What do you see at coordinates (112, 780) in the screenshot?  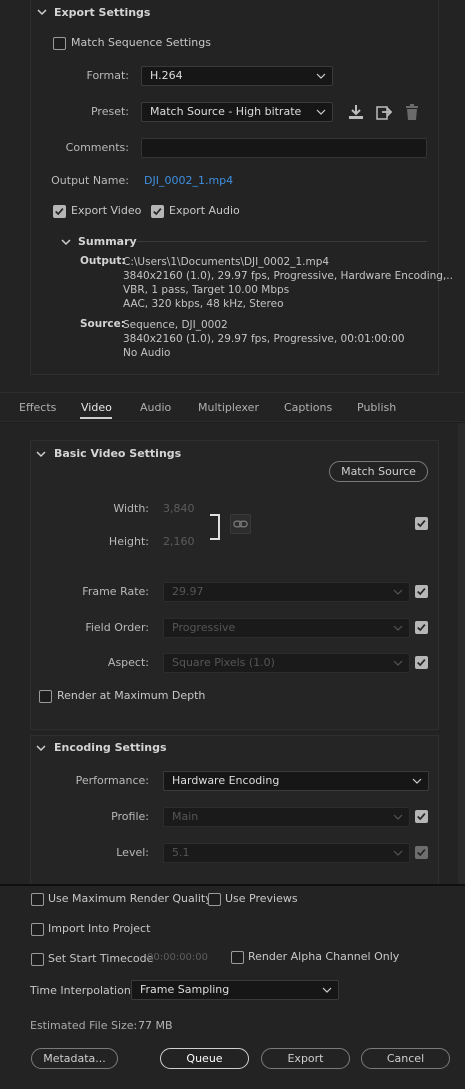 I see `performance-label: Performance:` at bounding box center [112, 780].